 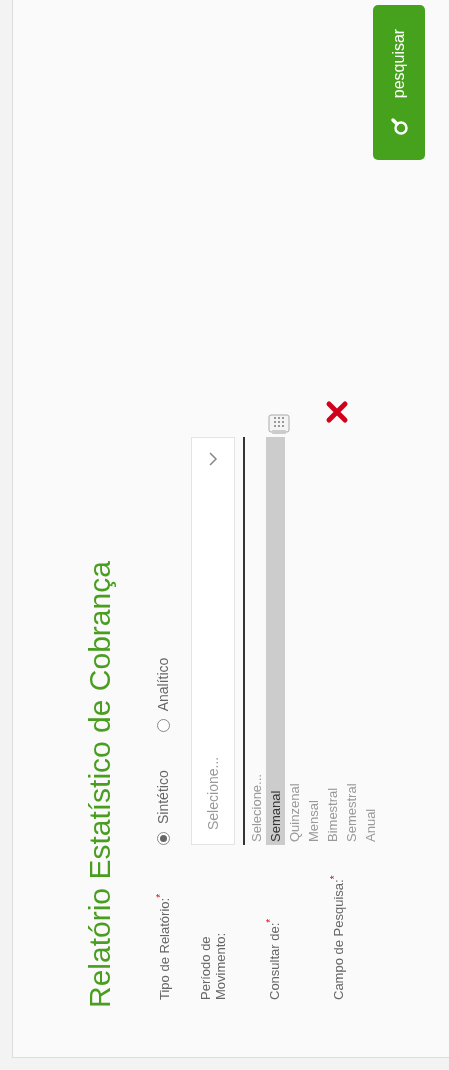 I want to click on dropdown-option: Quinzenal, so click(x=294, y=641).